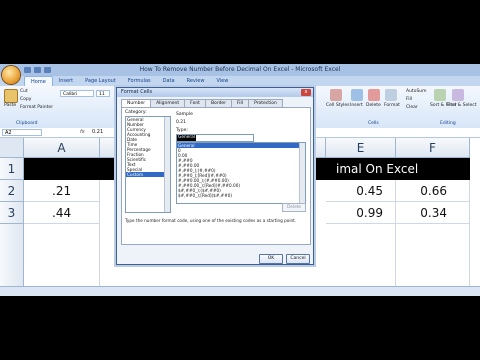 The image size is (480, 360). What do you see at coordinates (373, 123) in the screenshot?
I see `cells-group-label: Cells` at bounding box center [373, 123].